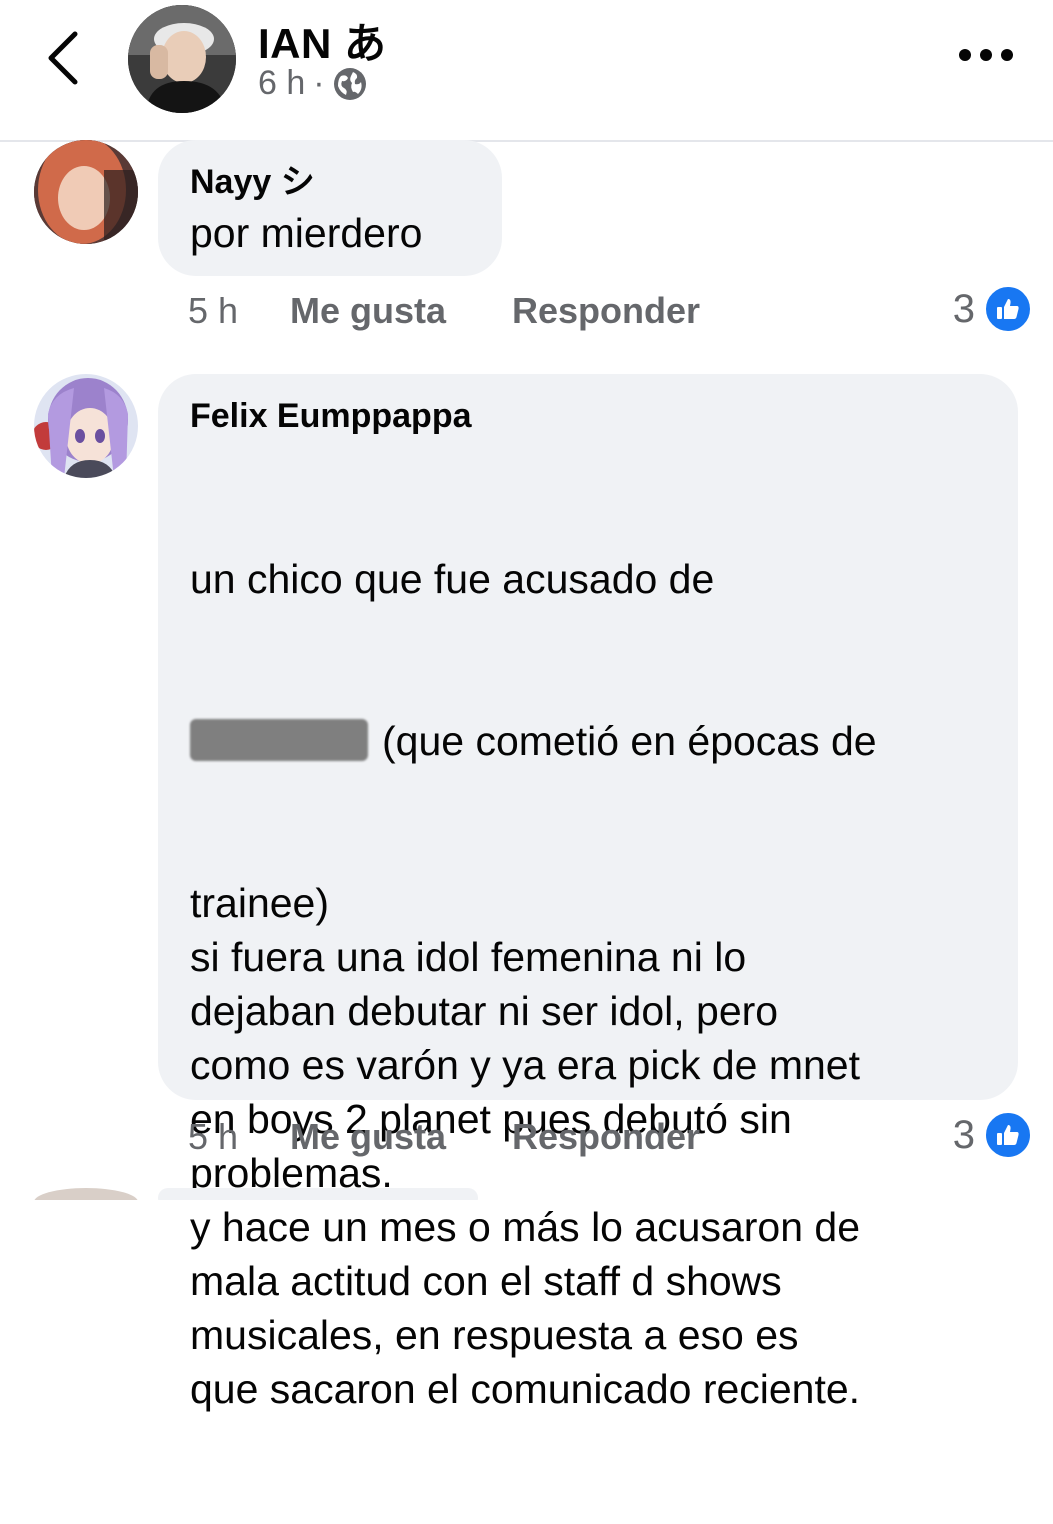 This screenshot has width=1053, height=1524. I want to click on back-button, so click(62, 58).